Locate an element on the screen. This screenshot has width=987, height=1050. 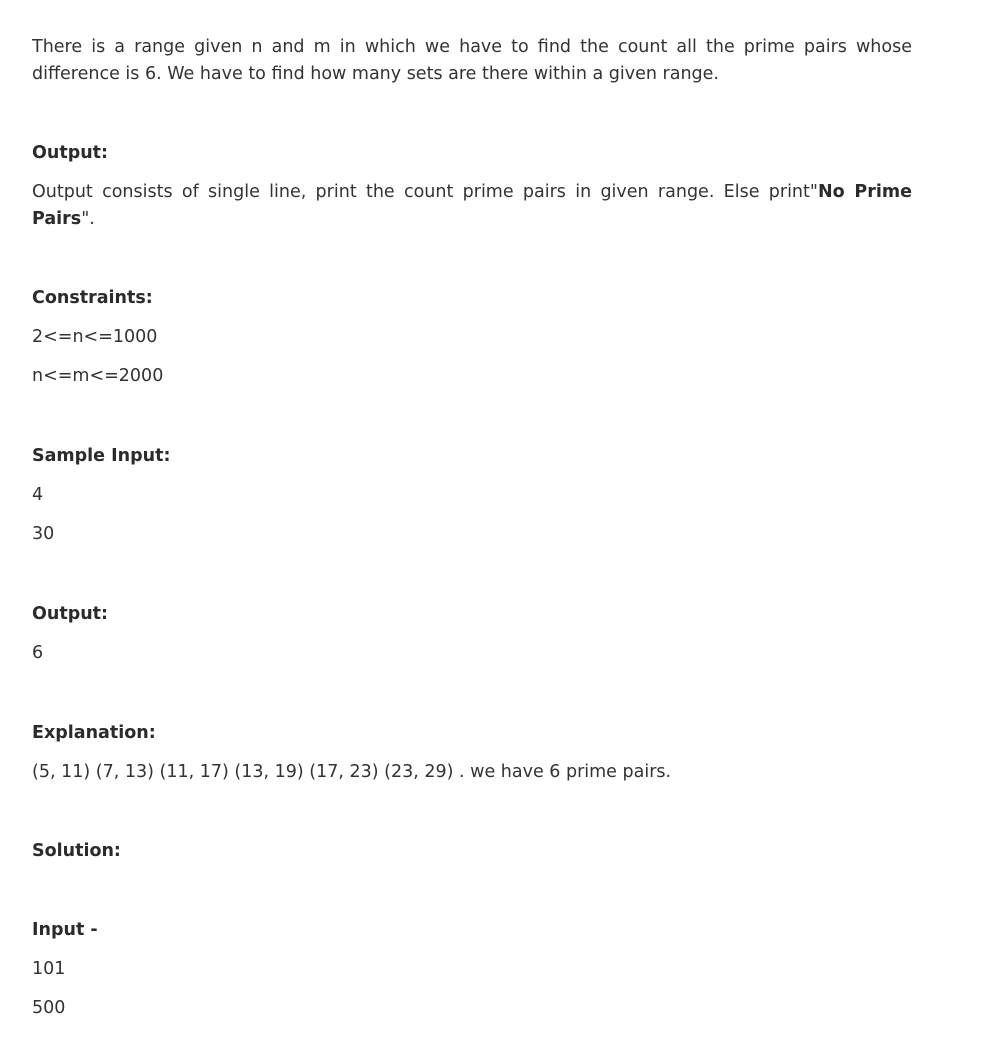
sample-input-heading: Sample Input: is located at coordinates (101, 456).